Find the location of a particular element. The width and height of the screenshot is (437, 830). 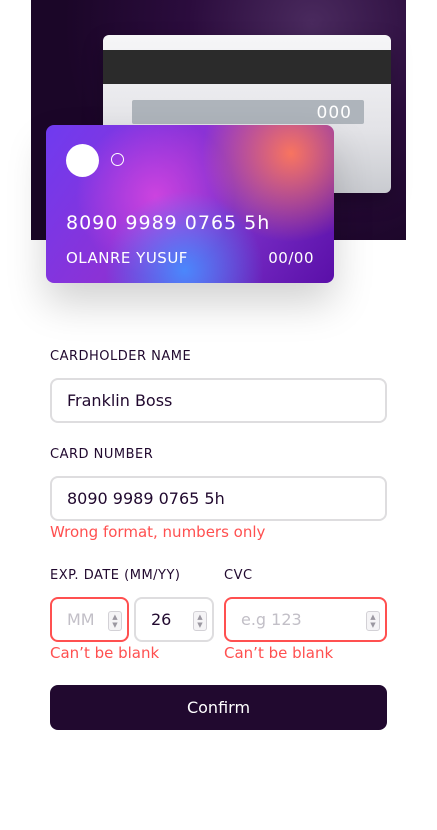

exp-year-stepper-icon: ▲ ▼ is located at coordinates (200, 621).